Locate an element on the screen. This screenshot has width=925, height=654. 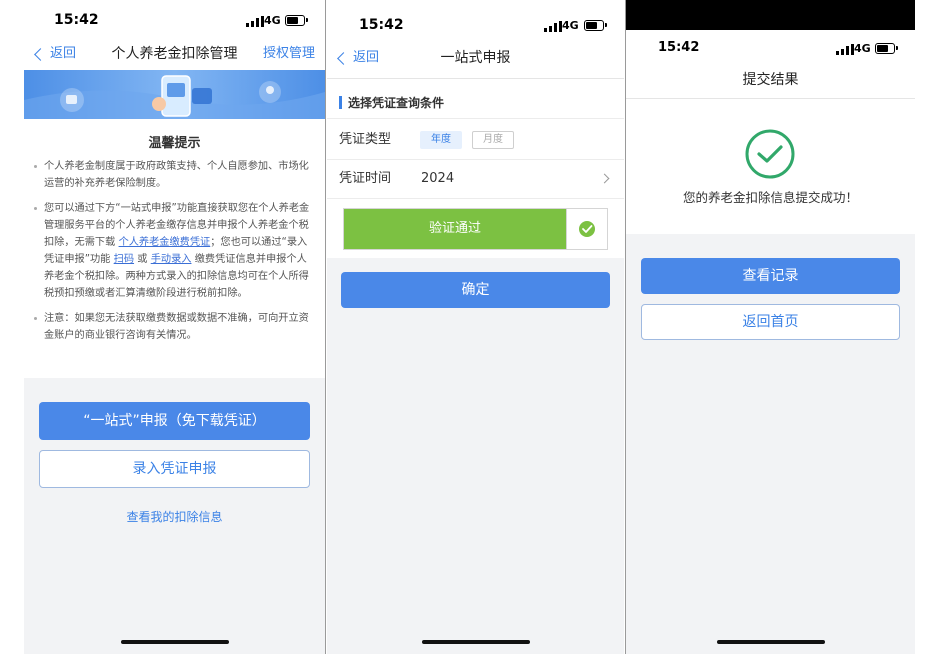
authorization-management-link: 授权管理 is located at coordinates (289, 54).